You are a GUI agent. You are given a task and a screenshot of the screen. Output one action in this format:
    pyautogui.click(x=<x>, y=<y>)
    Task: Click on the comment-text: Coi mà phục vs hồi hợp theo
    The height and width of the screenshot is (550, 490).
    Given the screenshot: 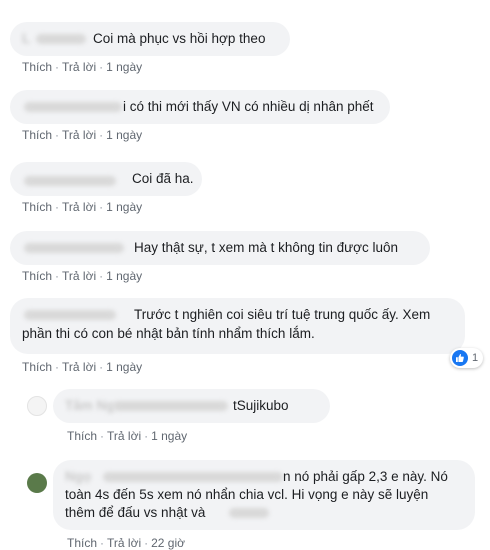 What is the action you would take?
    pyautogui.click(x=179, y=38)
    